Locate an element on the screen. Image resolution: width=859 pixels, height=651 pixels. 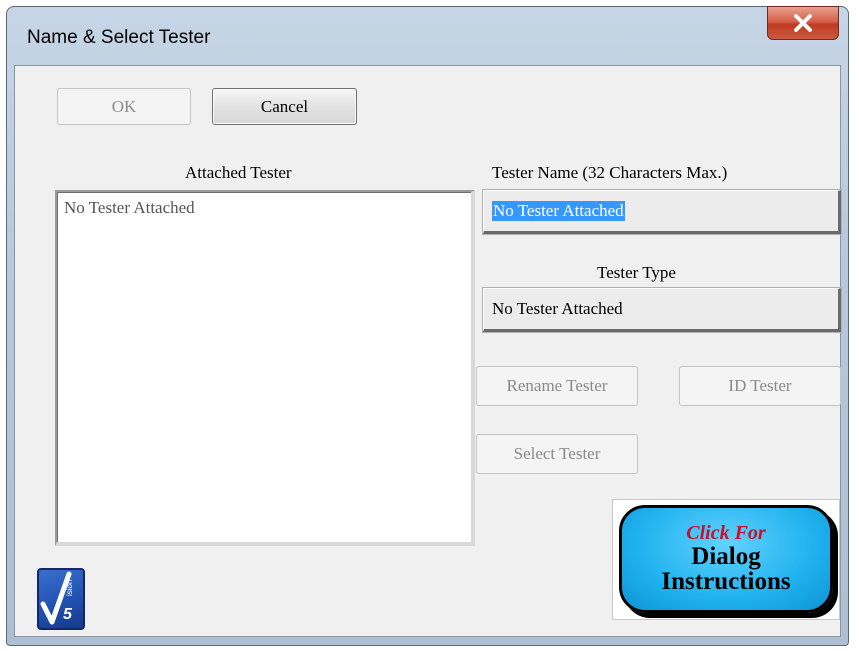
attached-tester-heading: Attached Tester is located at coordinates (238, 172).